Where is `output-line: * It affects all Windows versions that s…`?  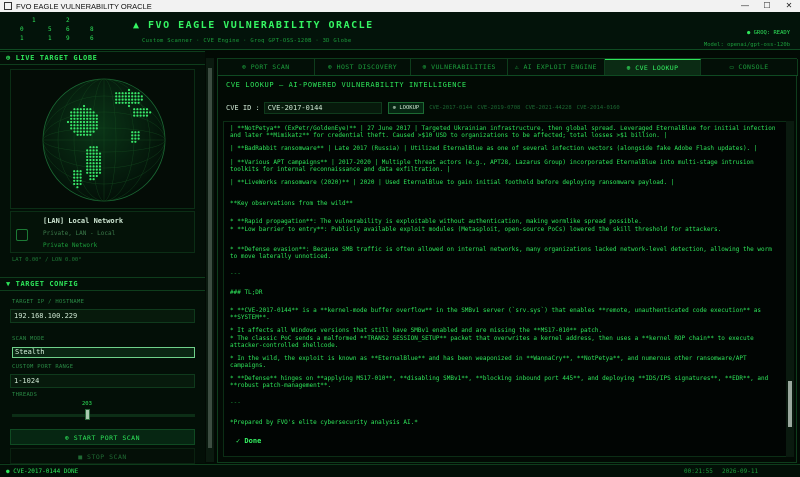 output-line: * It affects all Windows versions that s… is located at coordinates (416, 330).